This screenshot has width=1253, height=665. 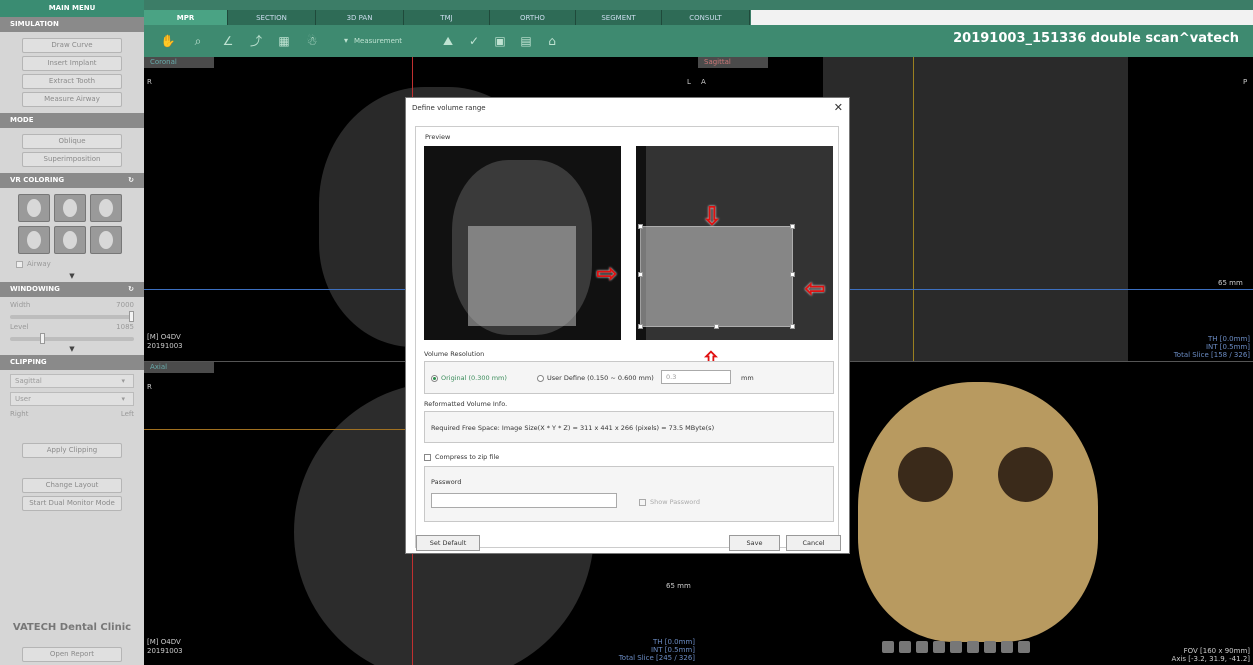 What do you see at coordinates (678, 586) in the screenshot?
I see `axial-distance: 65 mm` at bounding box center [678, 586].